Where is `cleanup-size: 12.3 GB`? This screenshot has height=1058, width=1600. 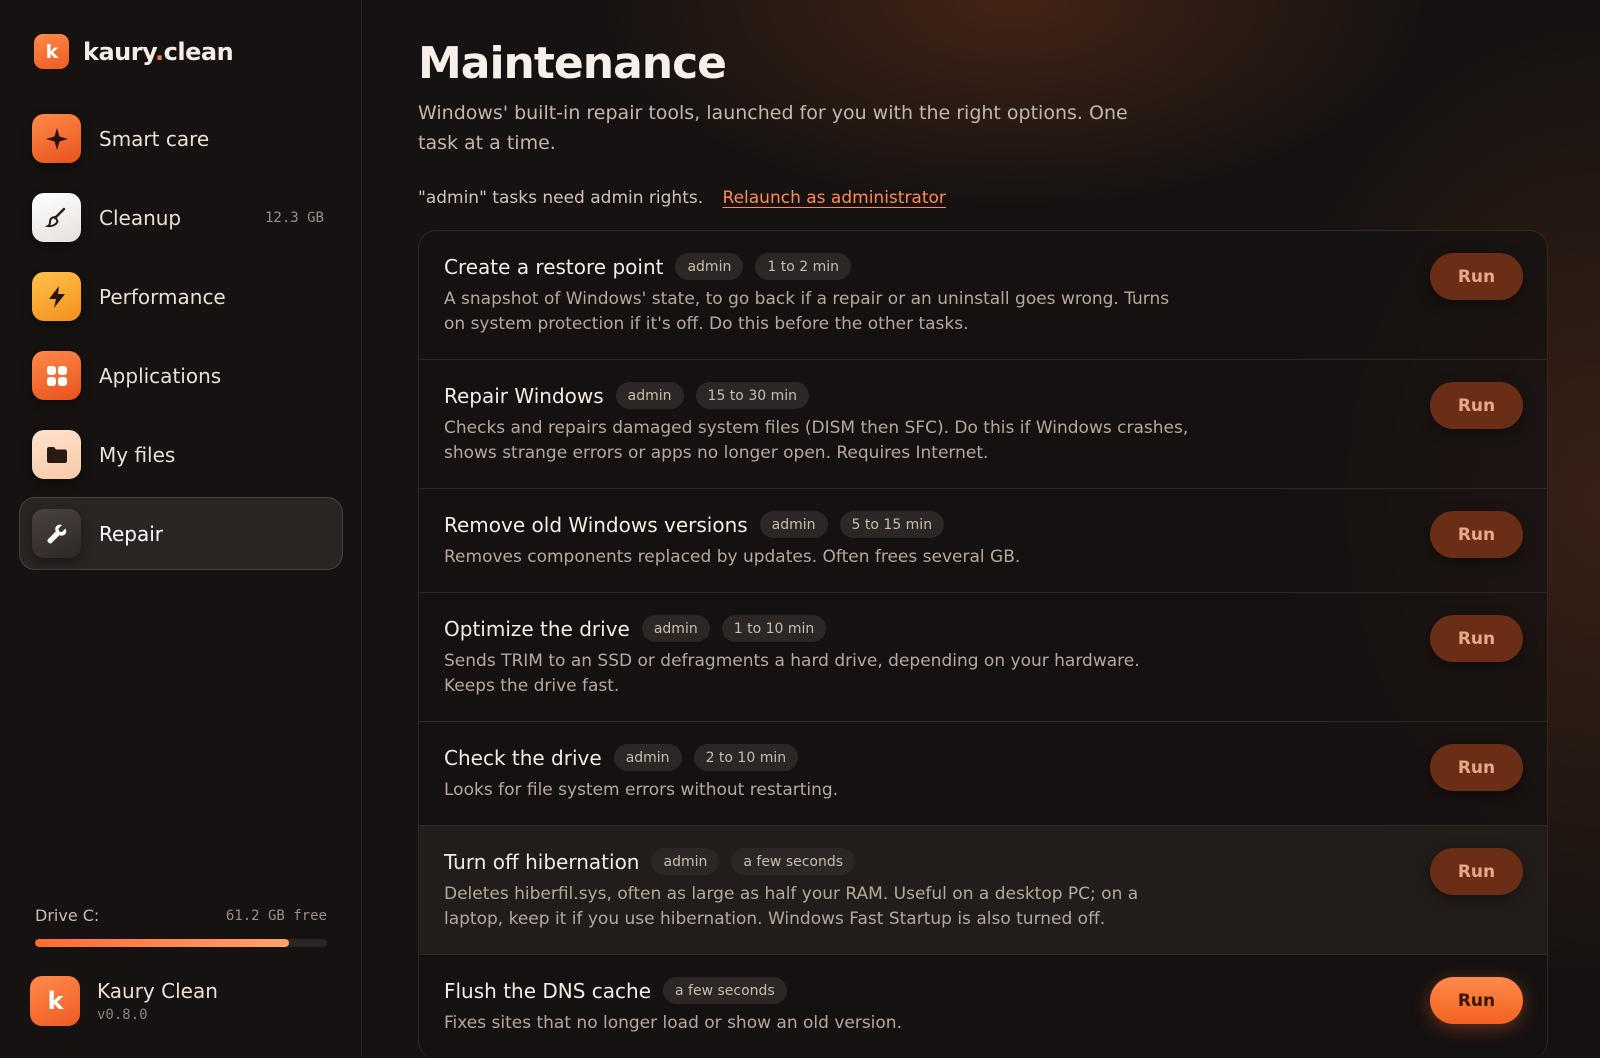 cleanup-size: 12.3 GB is located at coordinates (294, 217).